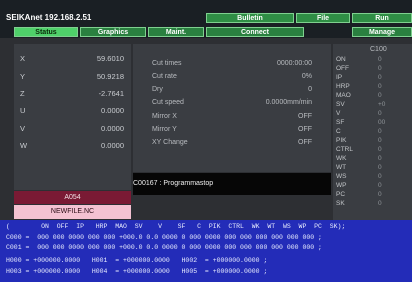 This screenshot has height=282, width=412. What do you see at coordinates (288, 102) in the screenshot?
I see `info-value: 0.0000mm/min` at bounding box center [288, 102].